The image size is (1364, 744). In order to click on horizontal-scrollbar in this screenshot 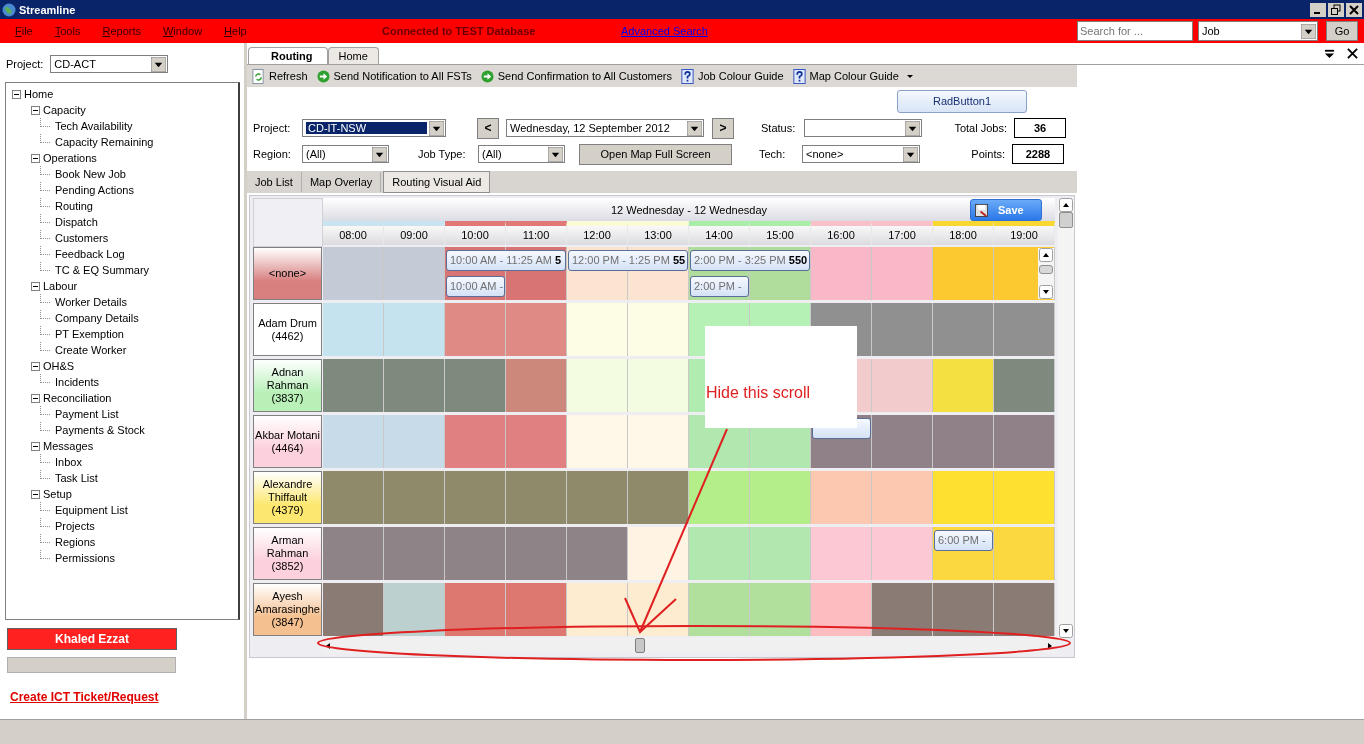, I will do `click(689, 645)`.